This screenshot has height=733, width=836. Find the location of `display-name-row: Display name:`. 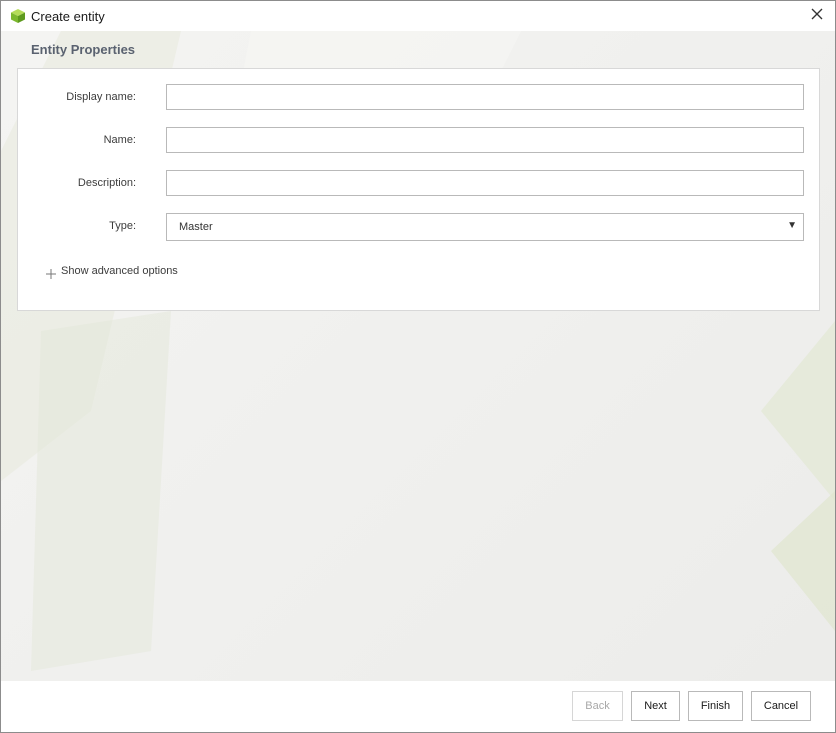

display-name-row: Display name: is located at coordinates (418, 98).